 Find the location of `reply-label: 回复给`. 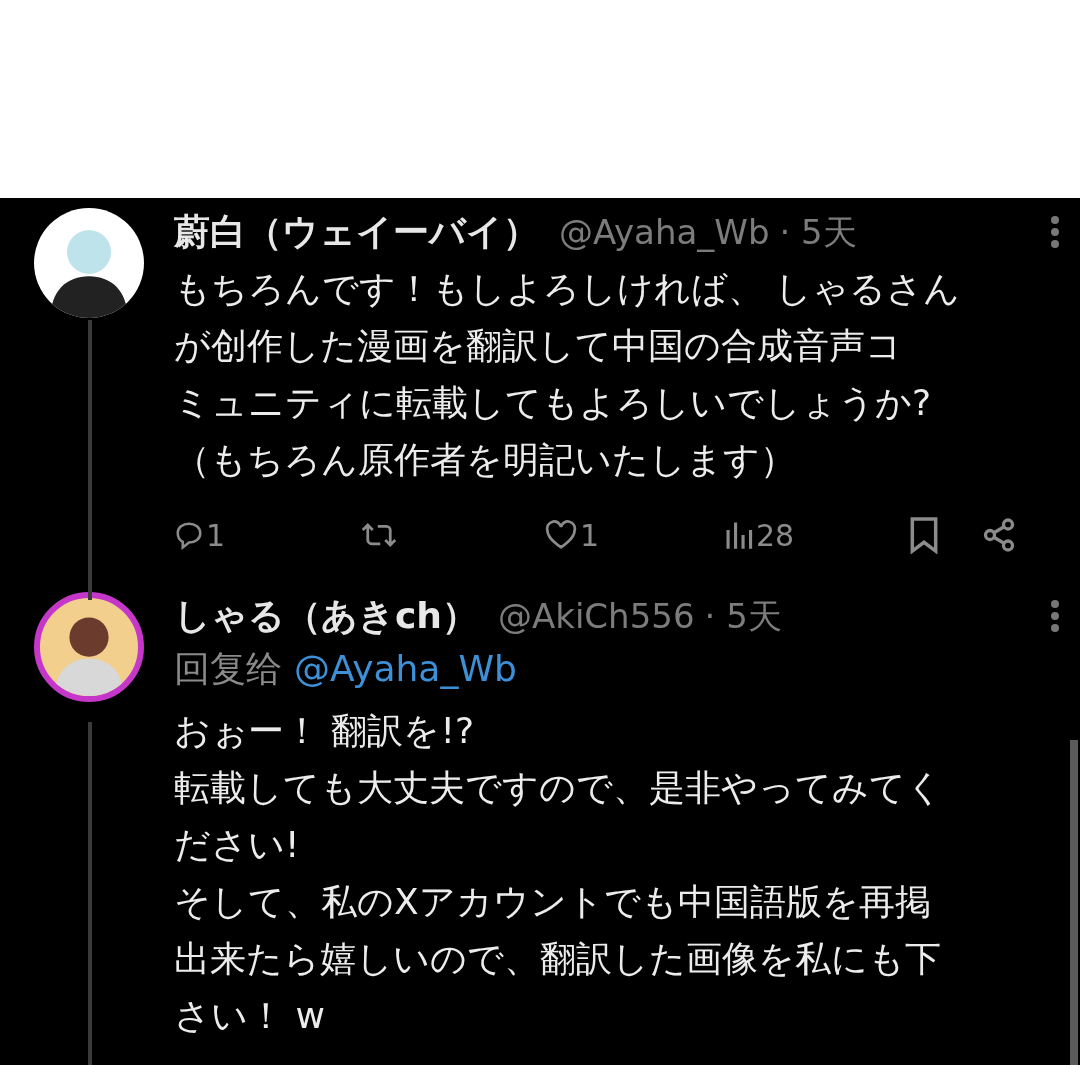

reply-label: 回复给 is located at coordinates (228, 669).